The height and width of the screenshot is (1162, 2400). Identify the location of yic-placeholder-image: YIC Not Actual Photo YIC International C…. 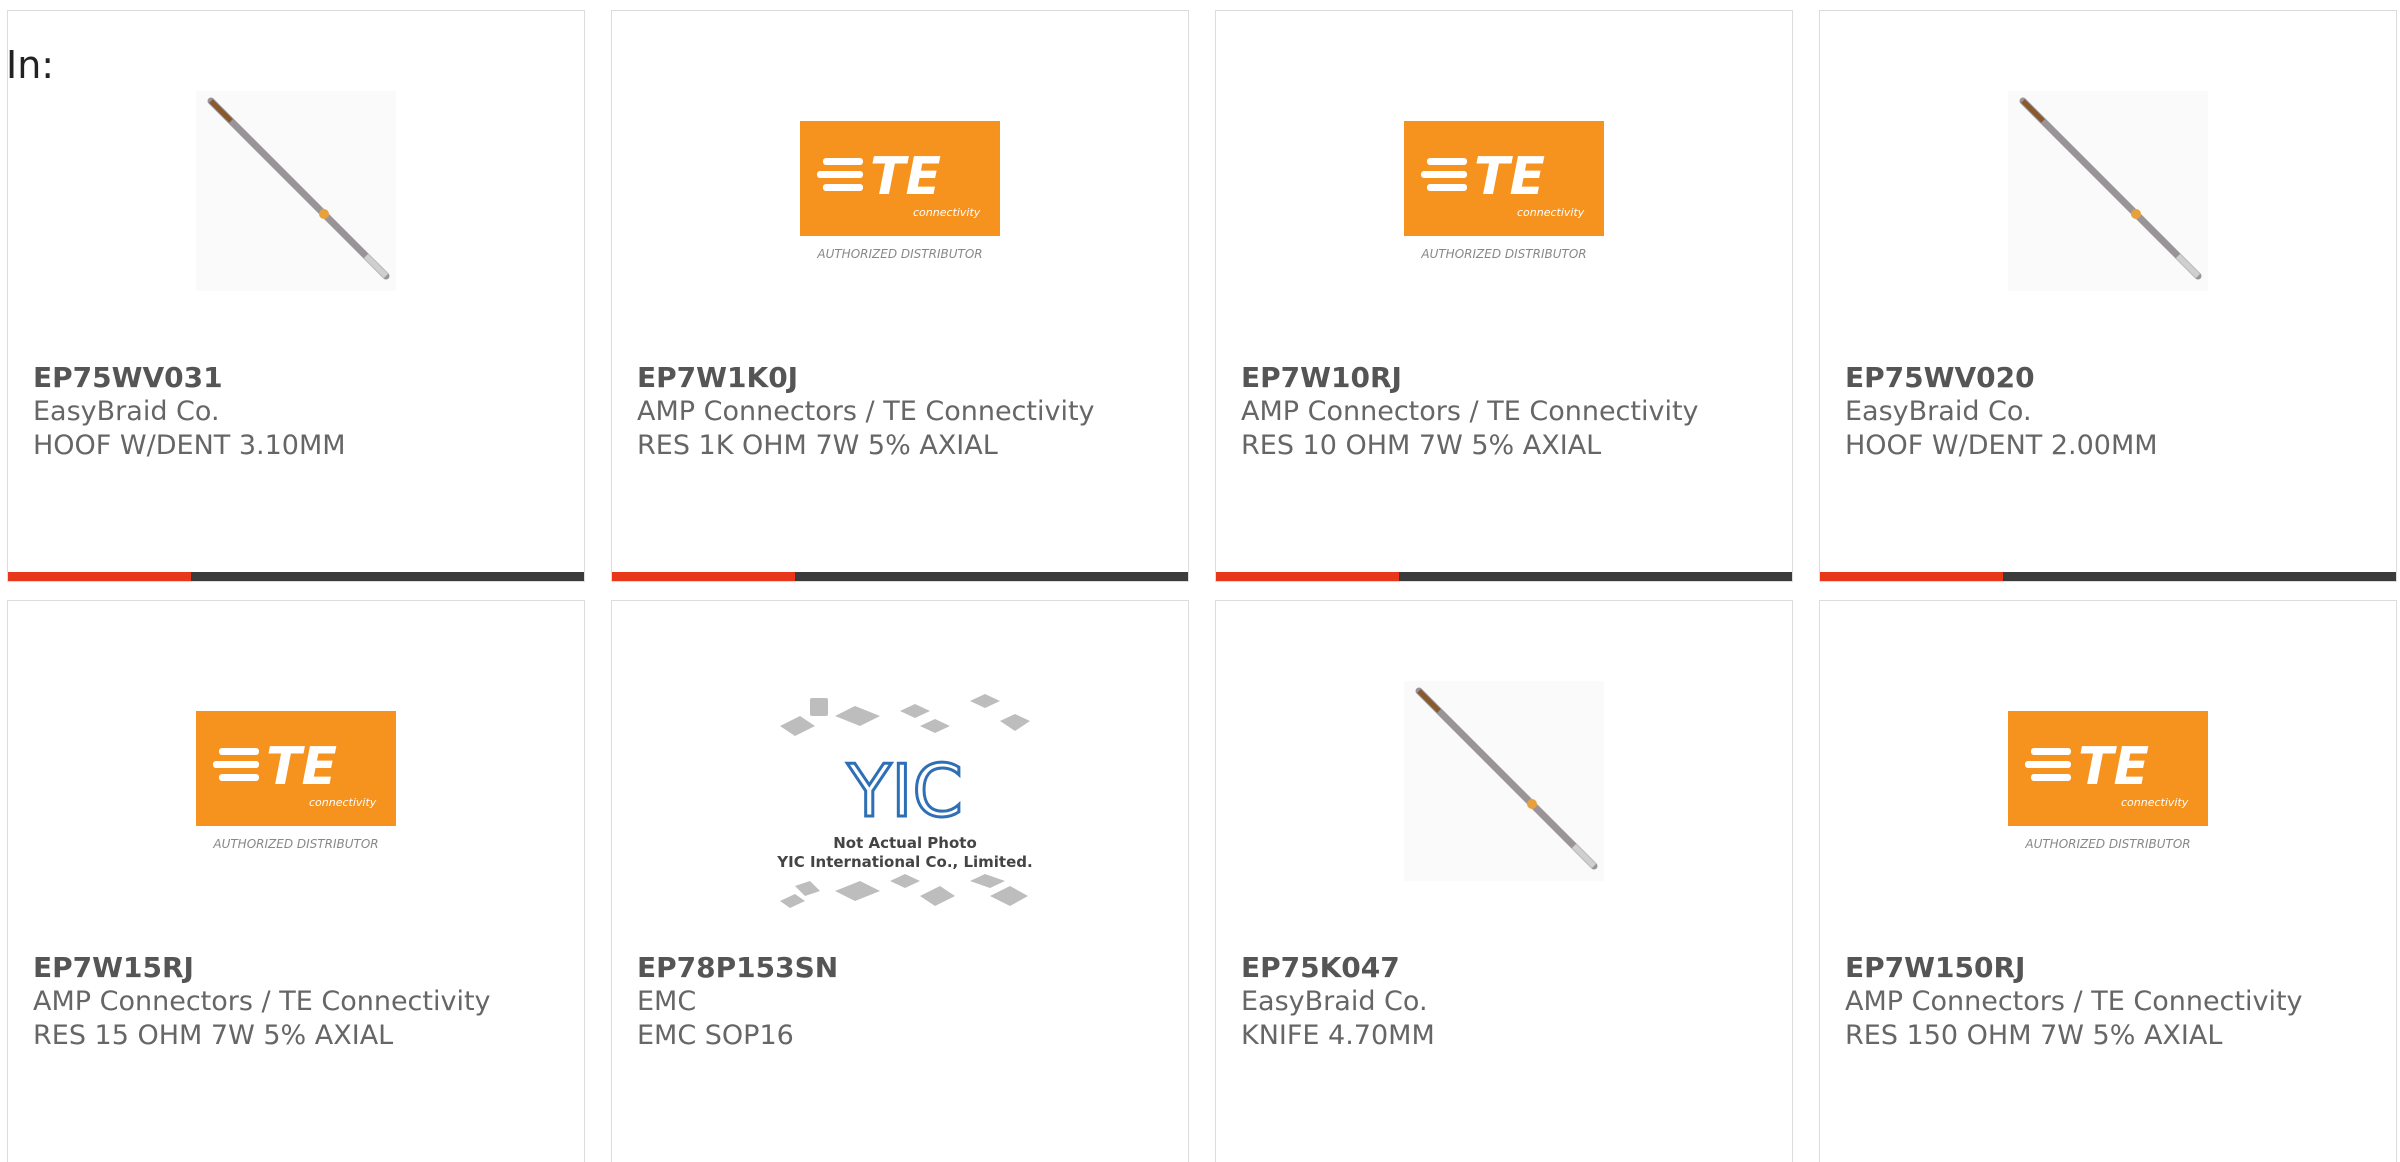
(904, 801).